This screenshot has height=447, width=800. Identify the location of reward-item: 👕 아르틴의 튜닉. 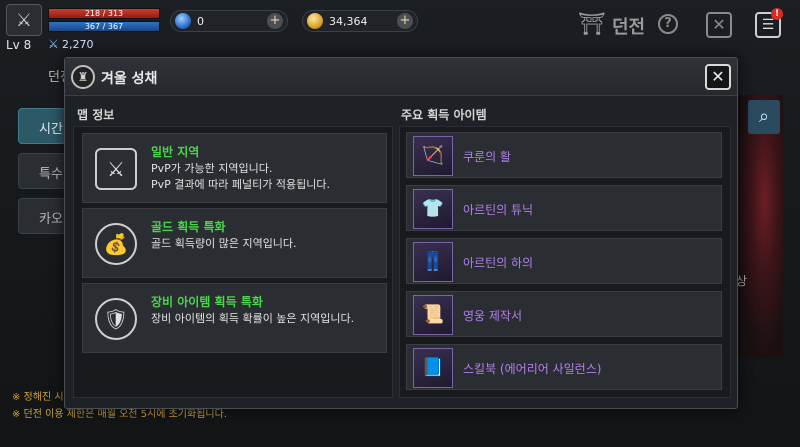
(564, 208).